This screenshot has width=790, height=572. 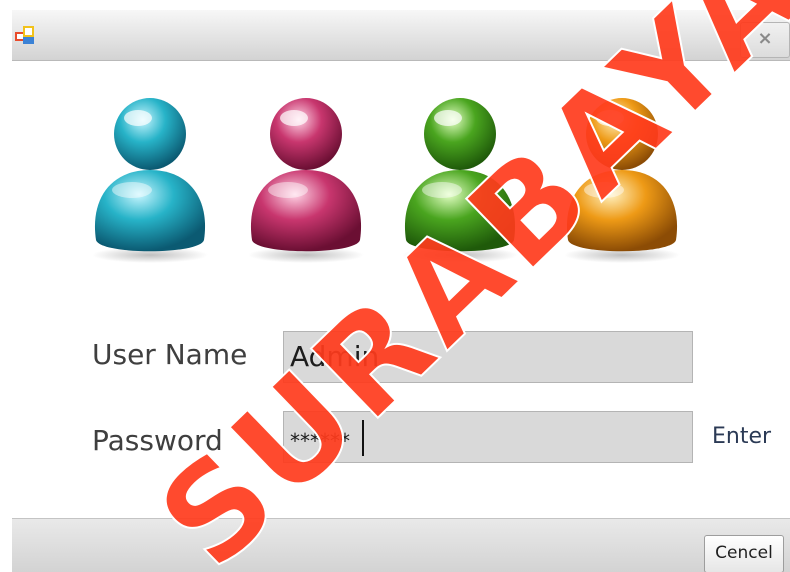 I want to click on close-button: ×, so click(x=765, y=40).